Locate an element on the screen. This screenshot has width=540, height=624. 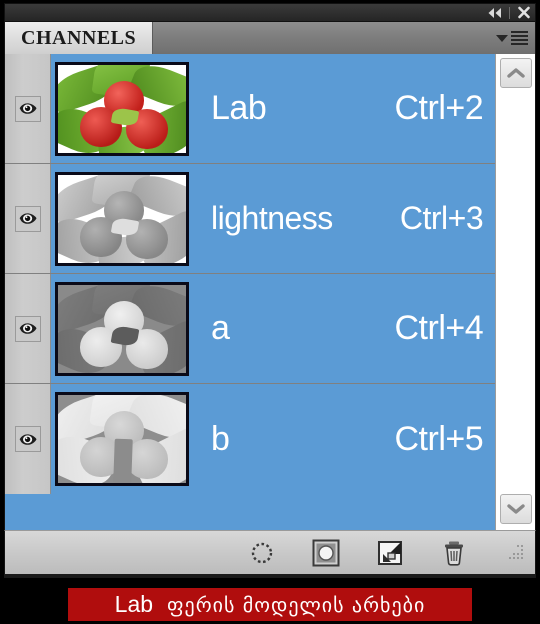
delete-channel-icon is located at coordinates (454, 553).